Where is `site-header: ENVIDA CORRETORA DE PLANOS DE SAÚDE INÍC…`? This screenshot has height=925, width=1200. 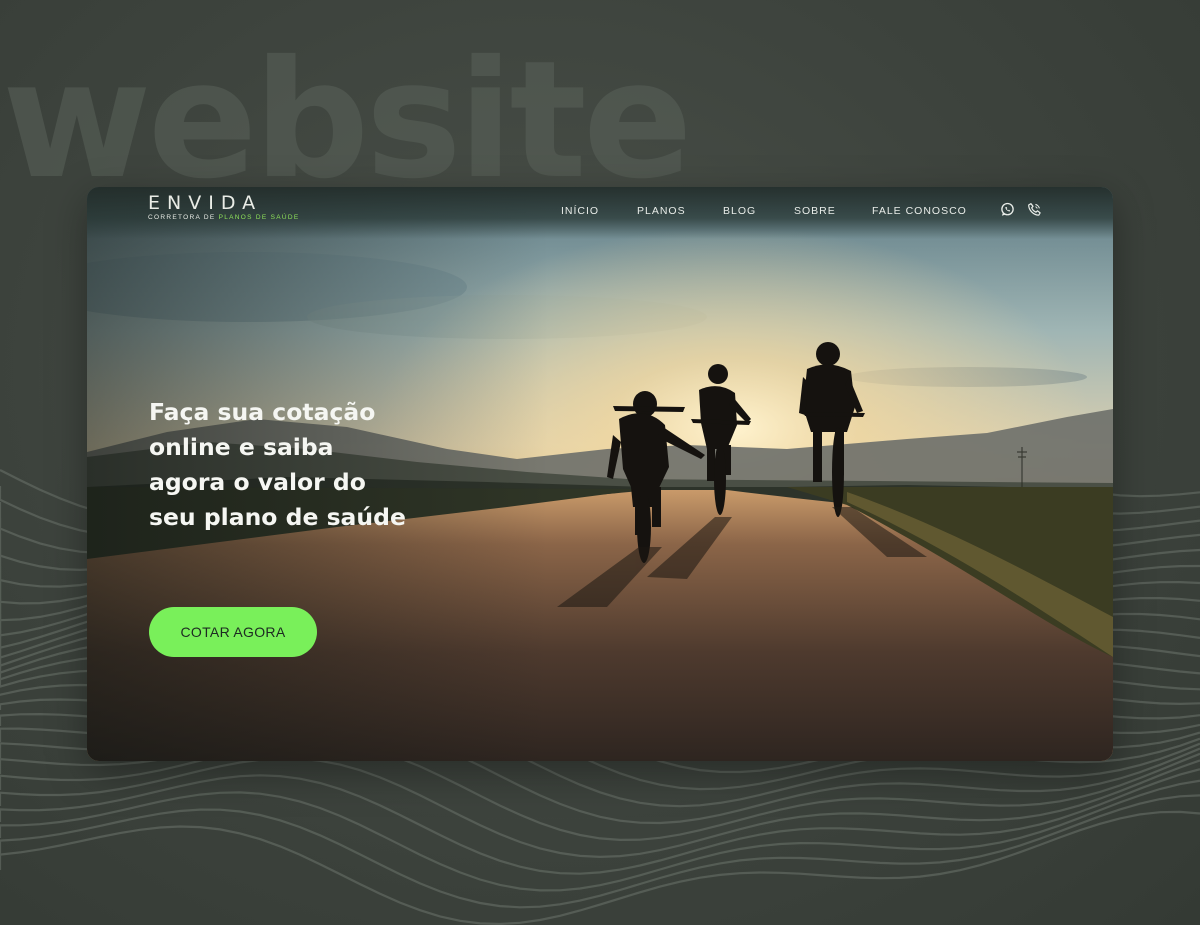 site-header: ENVIDA CORRETORA DE PLANOS DE SAÚDE INÍC… is located at coordinates (600, 213).